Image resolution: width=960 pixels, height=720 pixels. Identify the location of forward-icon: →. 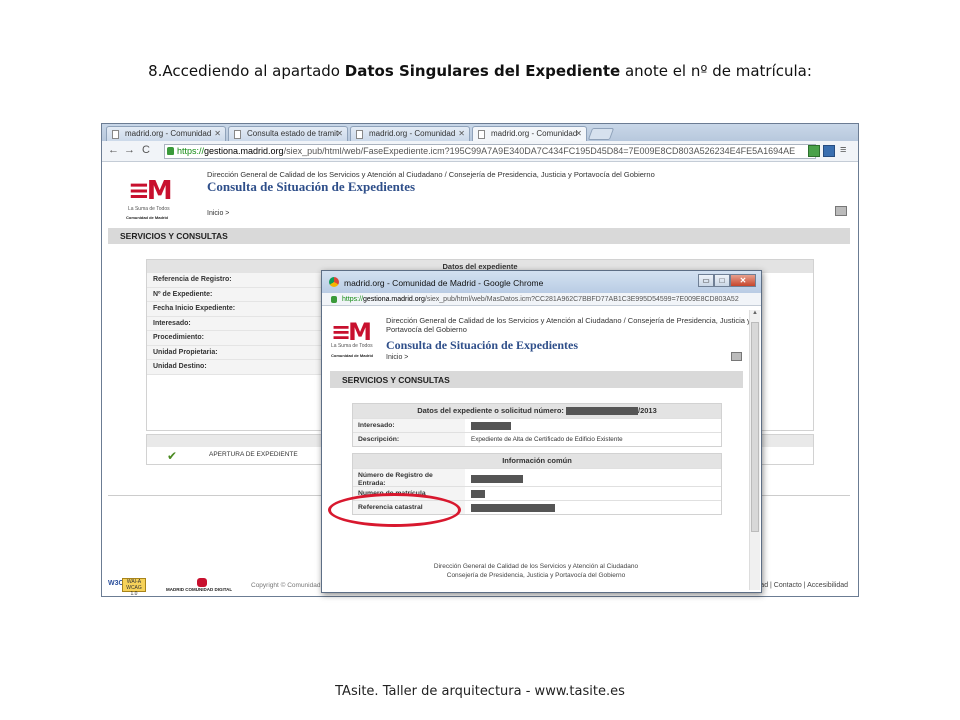
(129, 150).